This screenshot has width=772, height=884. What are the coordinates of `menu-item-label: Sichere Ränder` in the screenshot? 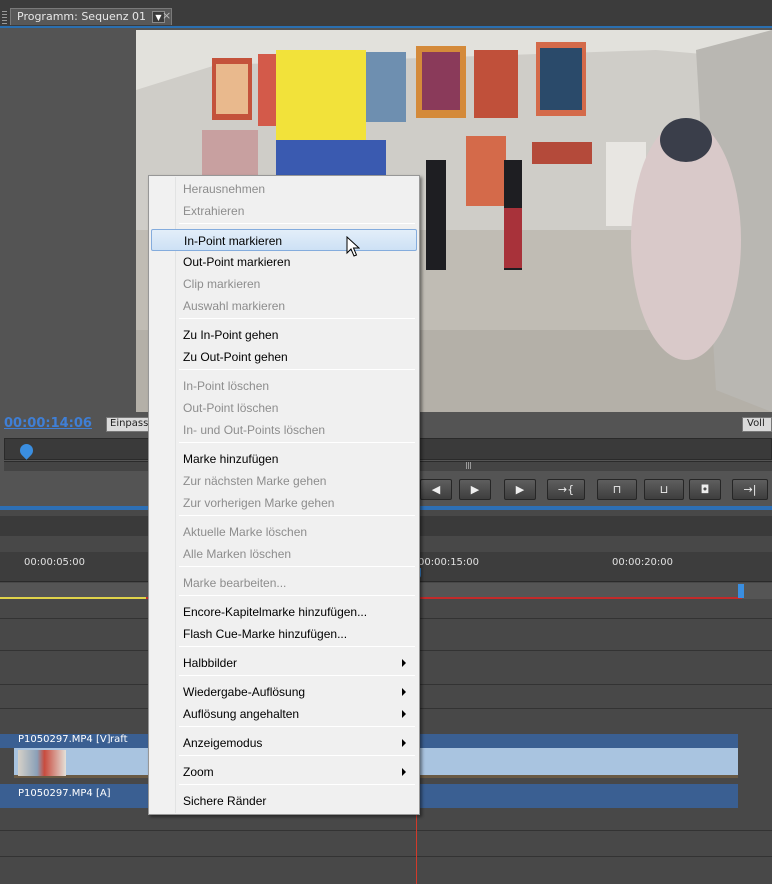 It's located at (225, 801).